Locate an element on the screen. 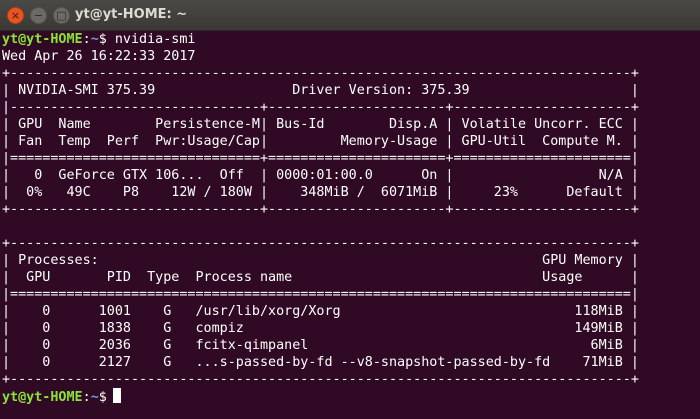  active-prompt-line: yt@yt-HOME:~$ is located at coordinates (351, 396).